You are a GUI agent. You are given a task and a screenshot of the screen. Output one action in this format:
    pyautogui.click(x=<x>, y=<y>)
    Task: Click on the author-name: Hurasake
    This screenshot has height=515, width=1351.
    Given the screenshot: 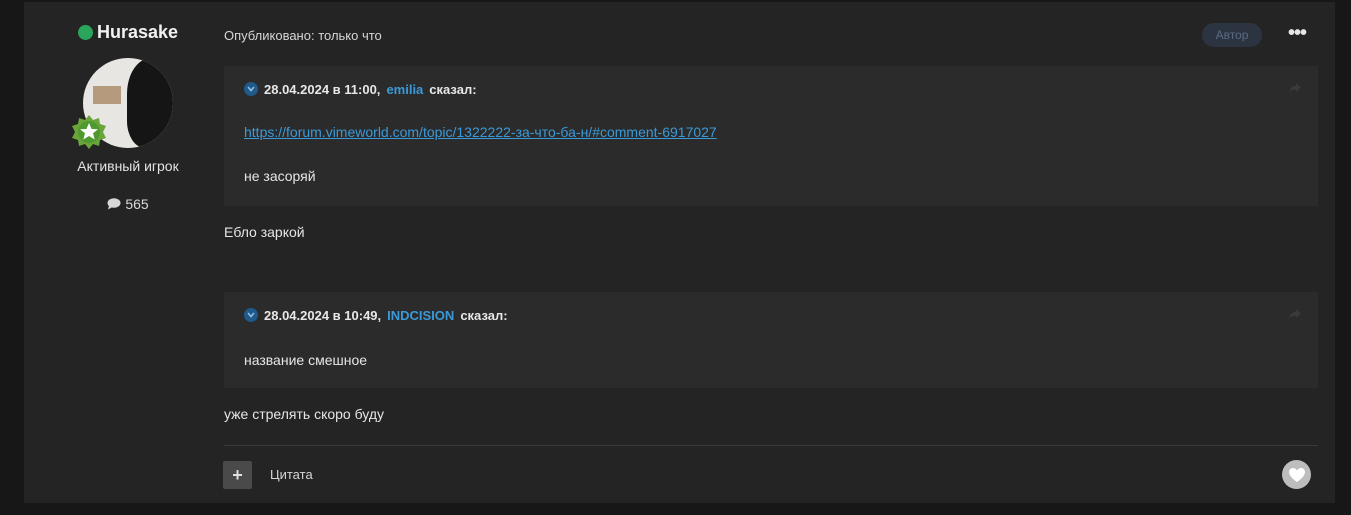 What is the action you would take?
    pyautogui.click(x=137, y=32)
    